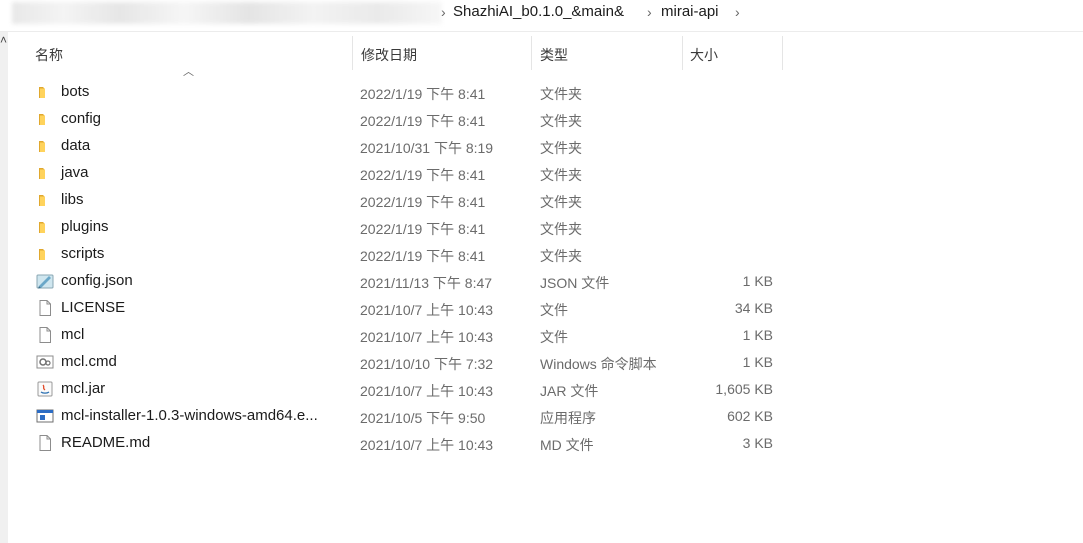 This screenshot has height=543, width=1083. I want to click on file-name: README.md, so click(106, 442).